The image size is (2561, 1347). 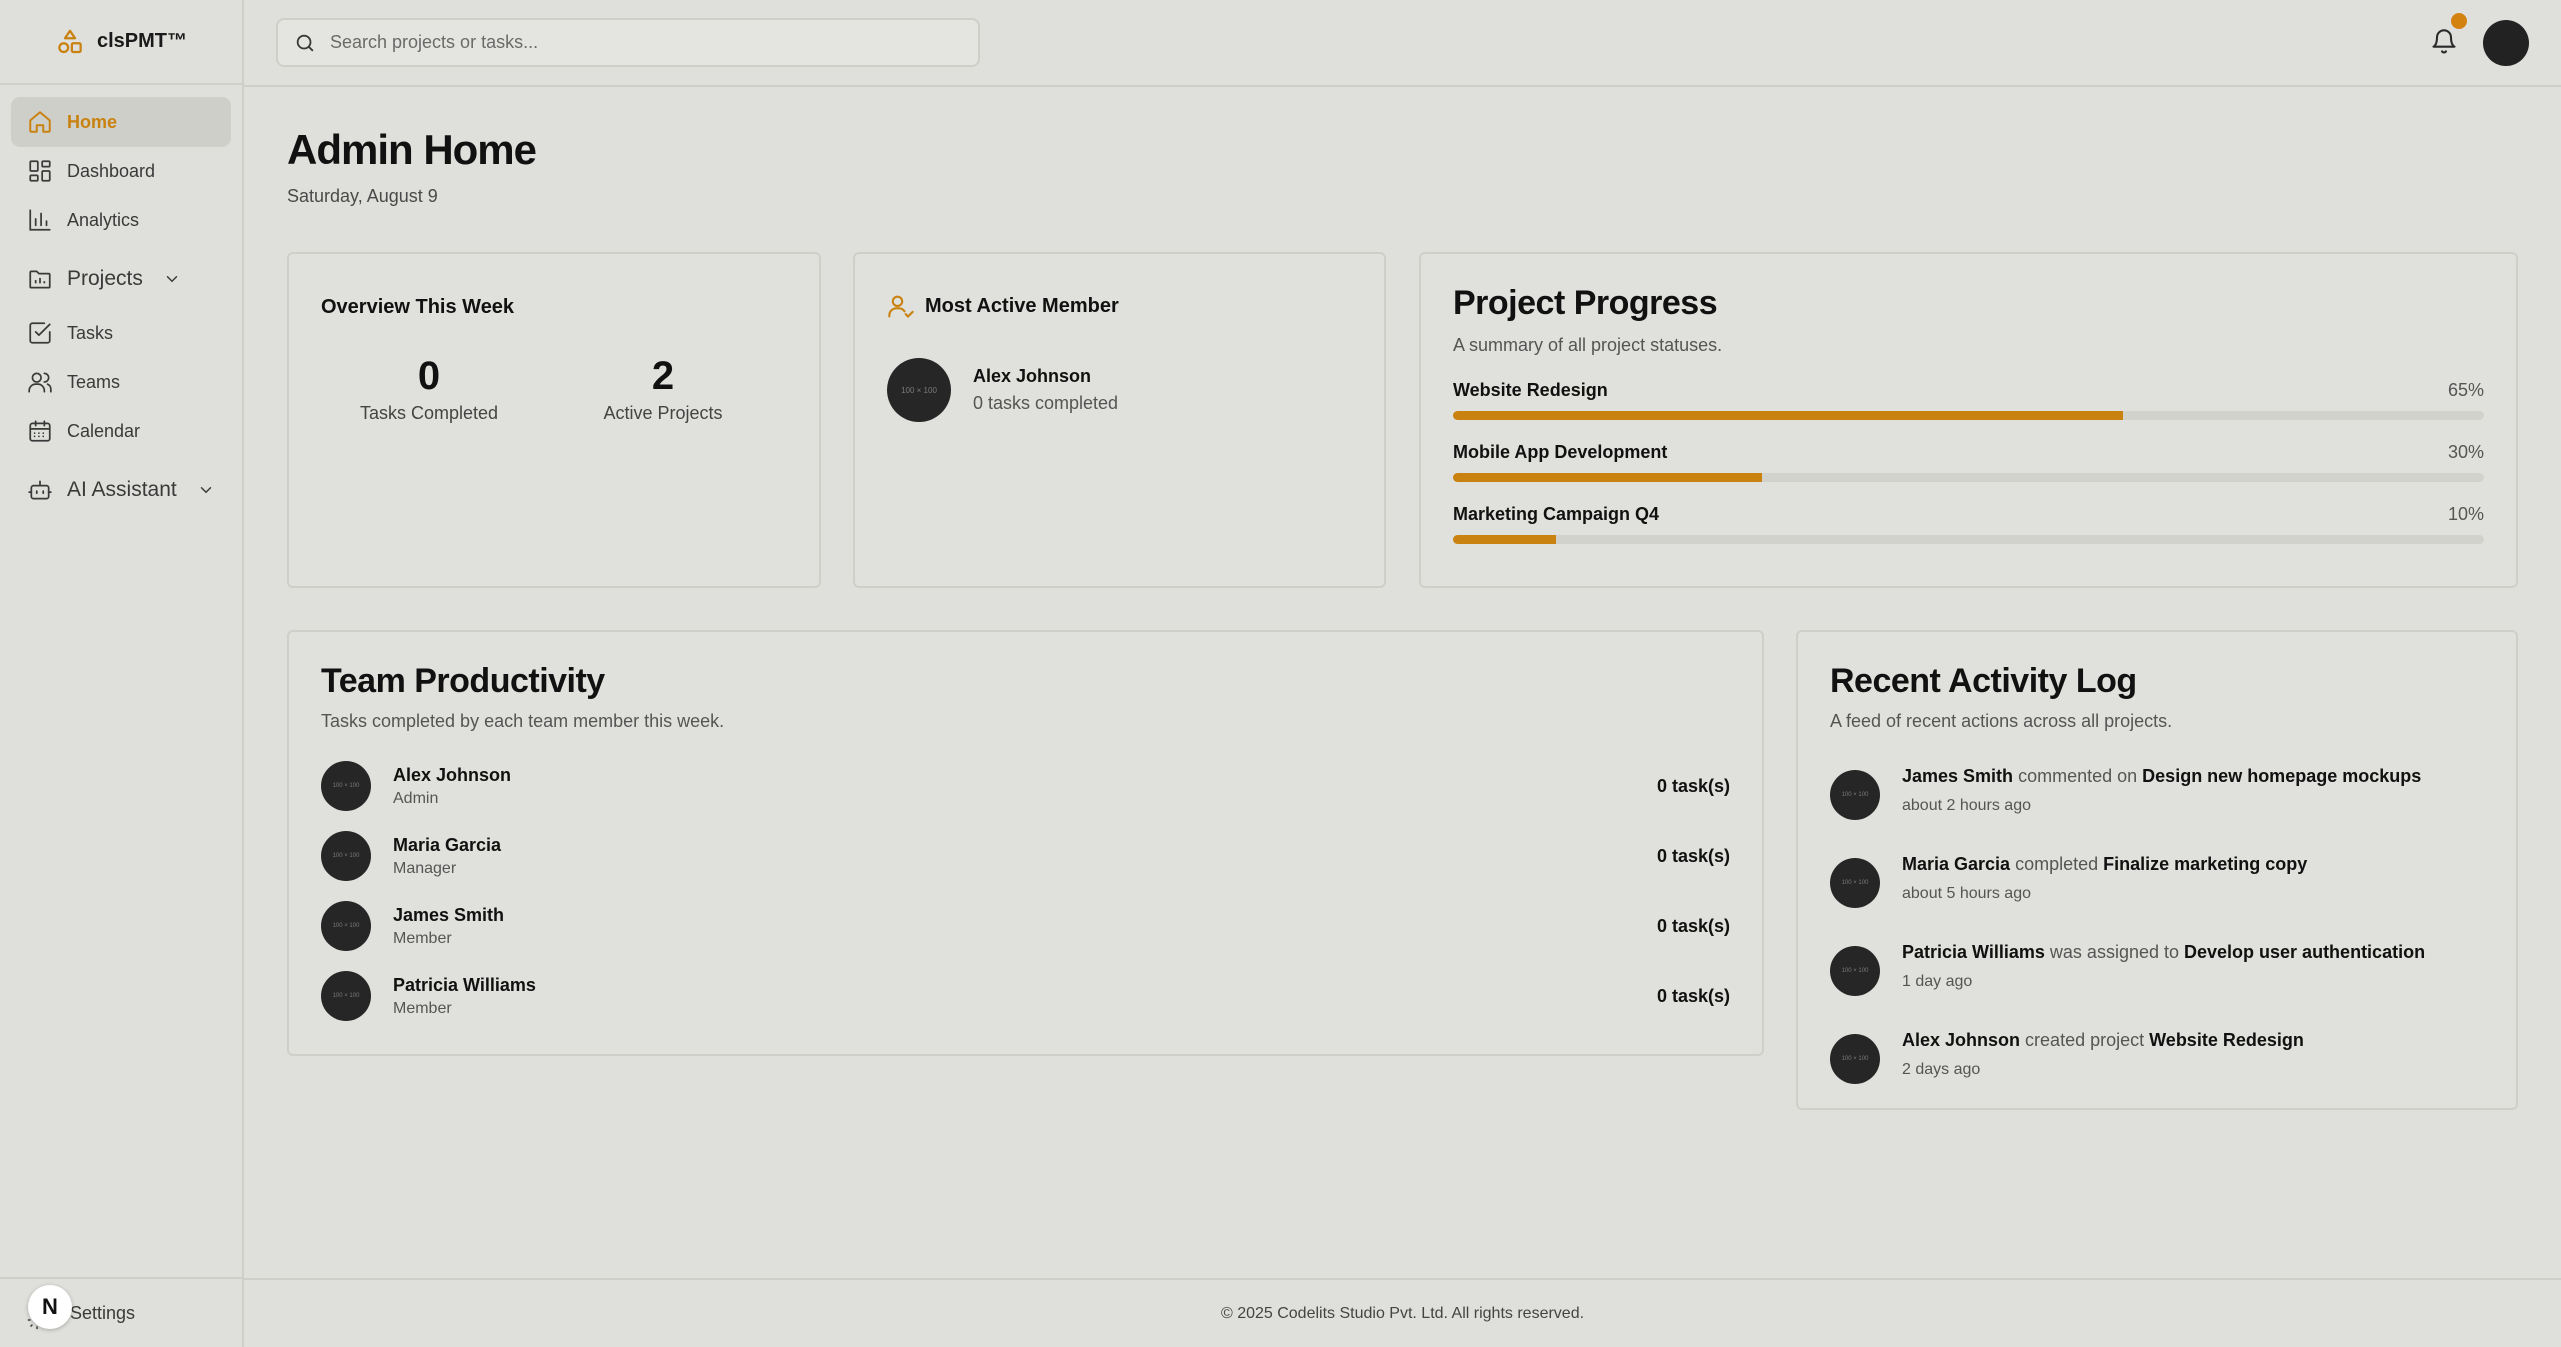 I want to click on sidebar-item-ai-assistant: AI Assistant, so click(x=121, y=490).